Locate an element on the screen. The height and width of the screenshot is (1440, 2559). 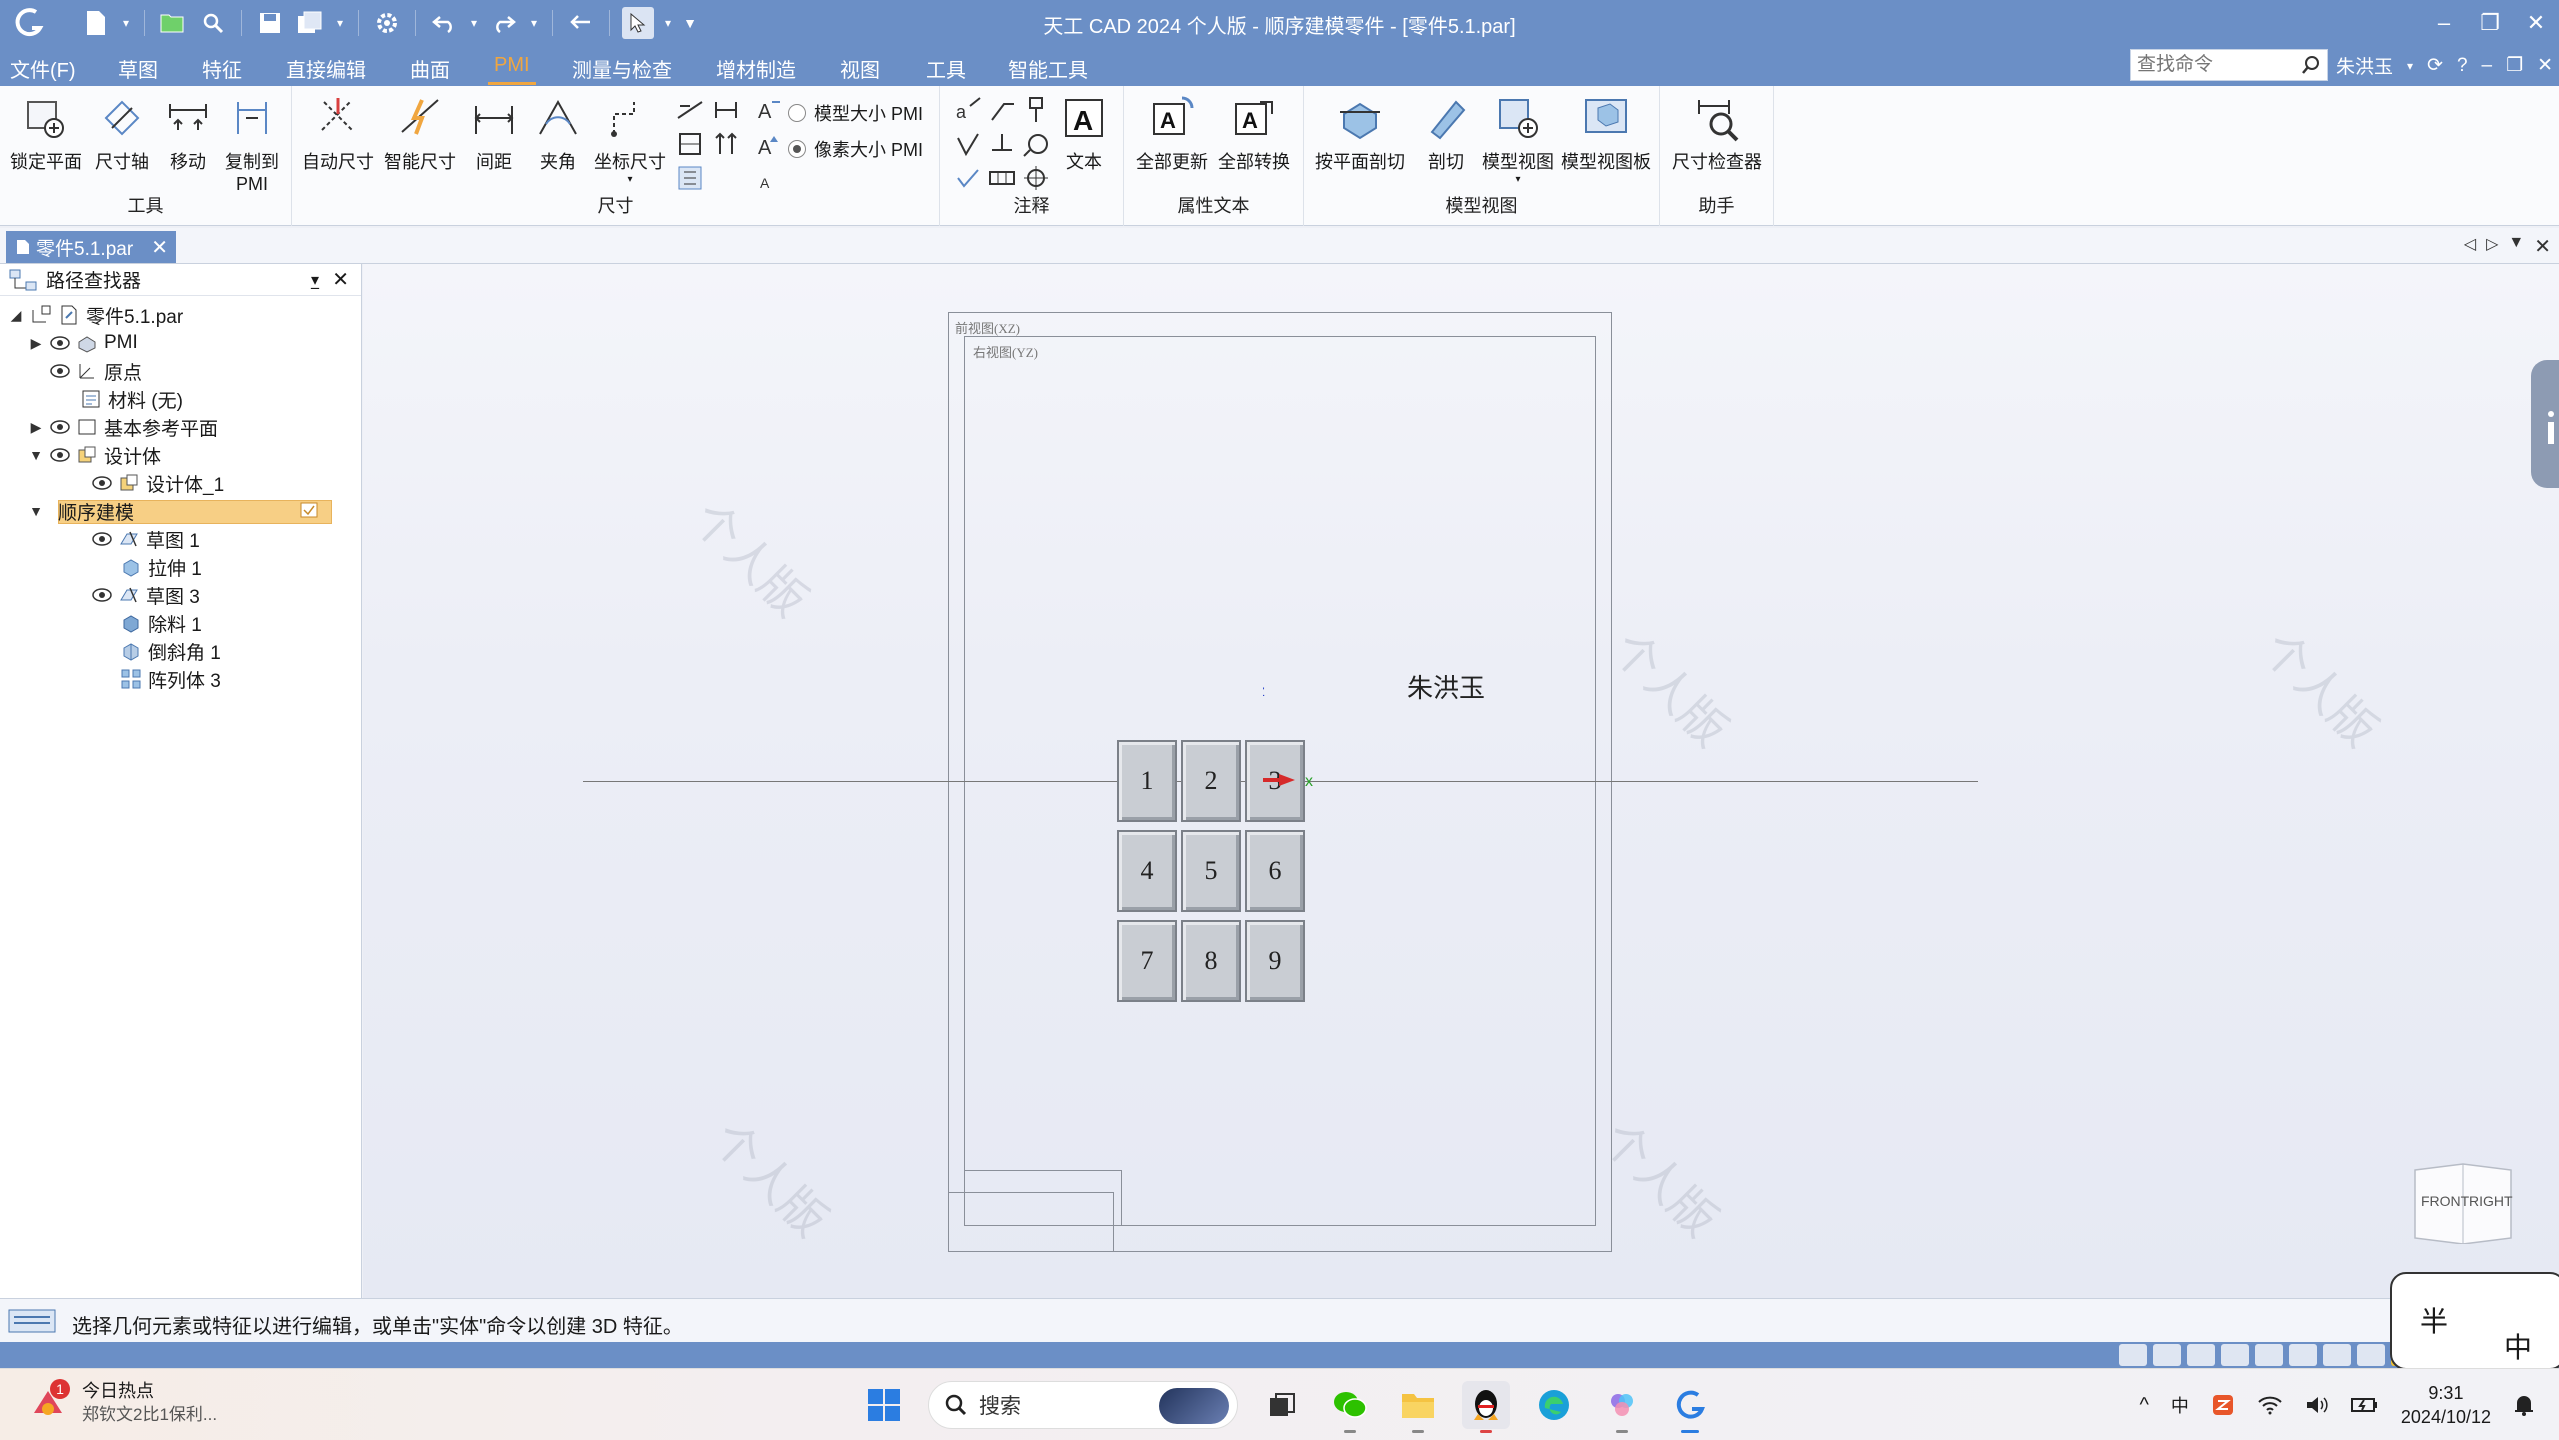
model-view-button: 模型视图 ▾ is located at coordinates (1518, 139).